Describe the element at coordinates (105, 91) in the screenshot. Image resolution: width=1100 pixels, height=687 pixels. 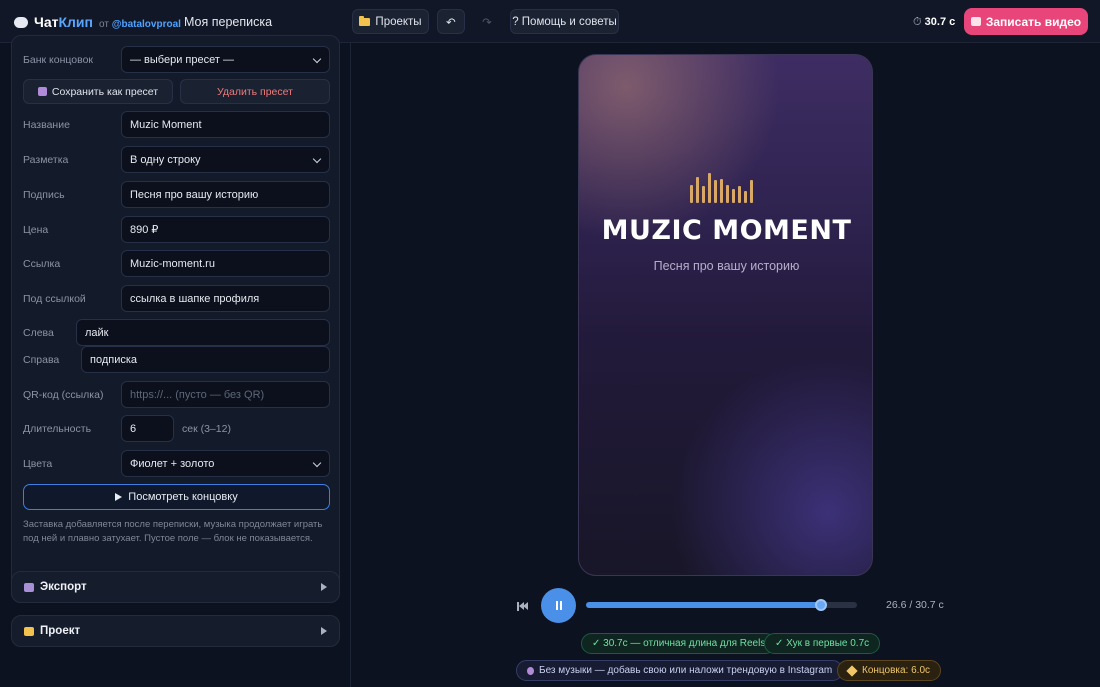
I see `save-preset-label: Сохранить как пресет` at that location.